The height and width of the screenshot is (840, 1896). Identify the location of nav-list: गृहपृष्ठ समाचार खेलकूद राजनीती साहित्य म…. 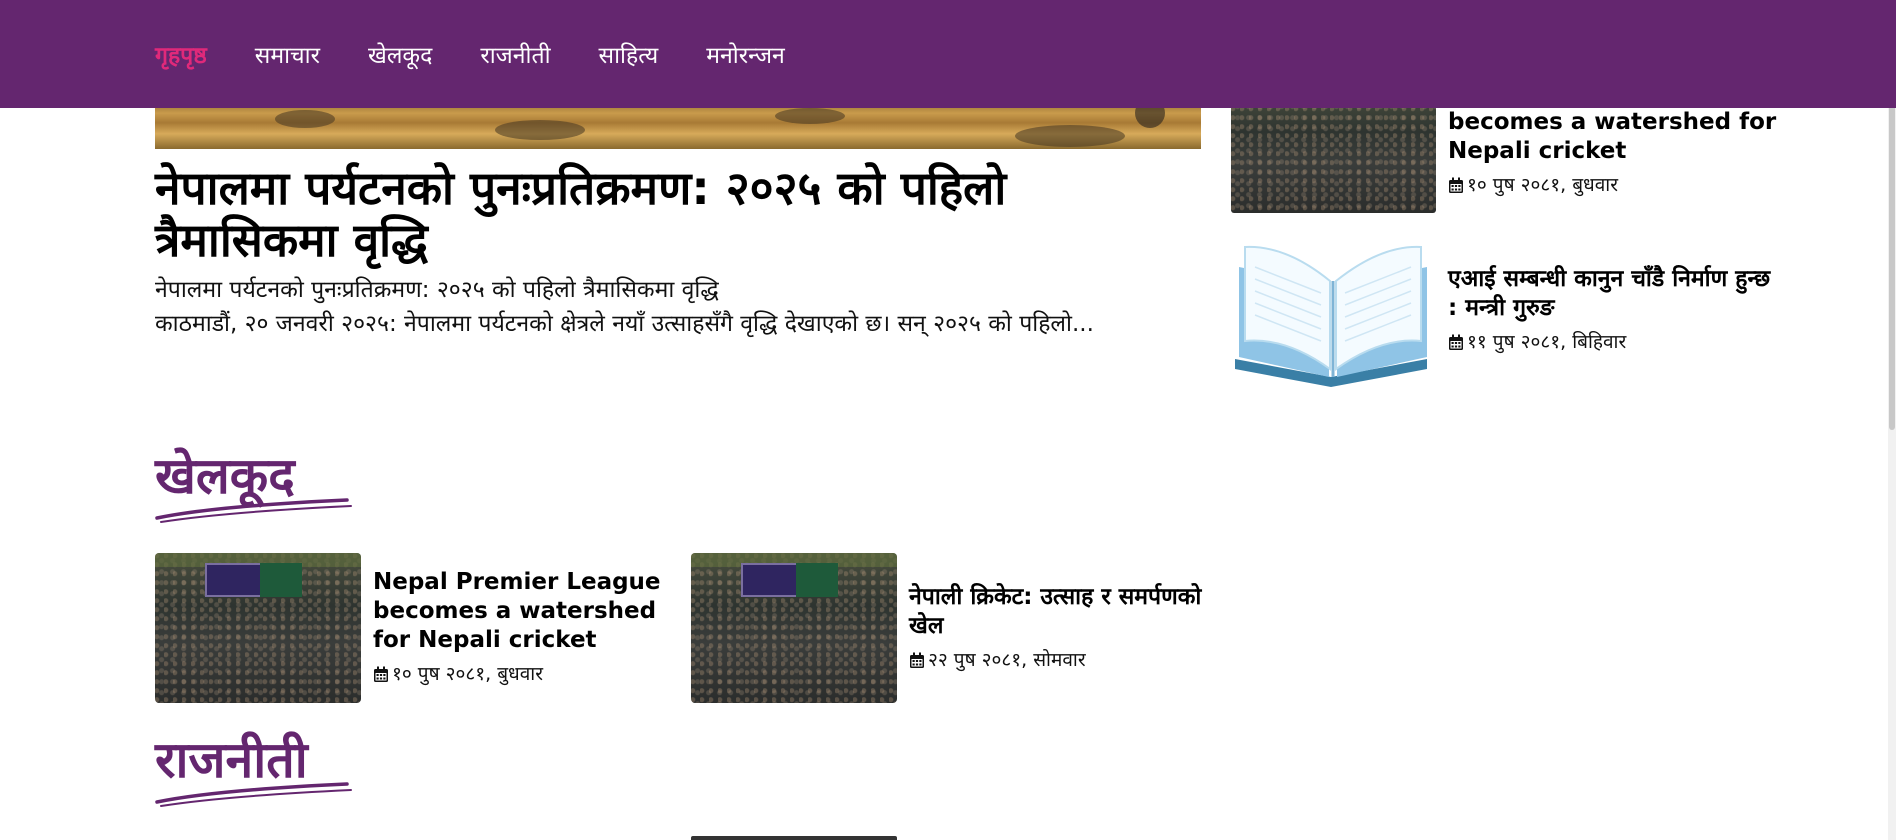
(494, 54).